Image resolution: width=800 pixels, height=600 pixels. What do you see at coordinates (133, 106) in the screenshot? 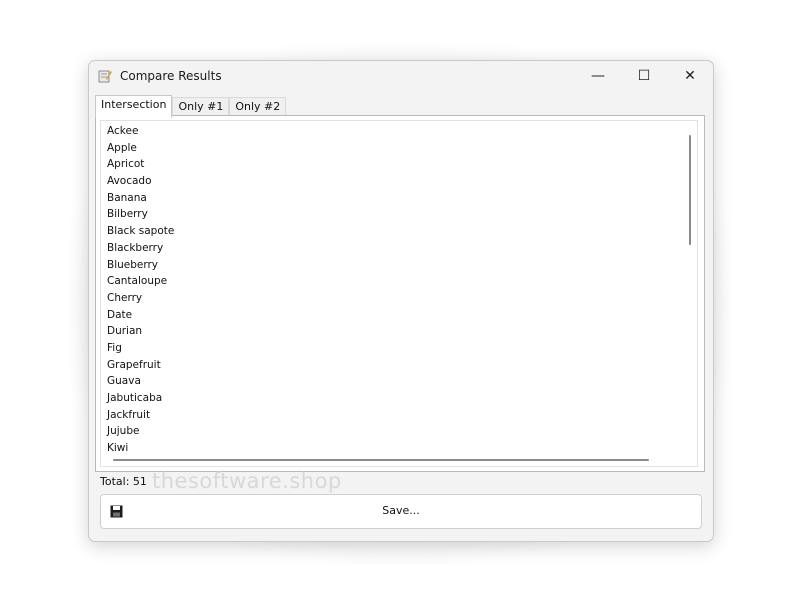
I see `tab-intersection: Intersection` at bounding box center [133, 106].